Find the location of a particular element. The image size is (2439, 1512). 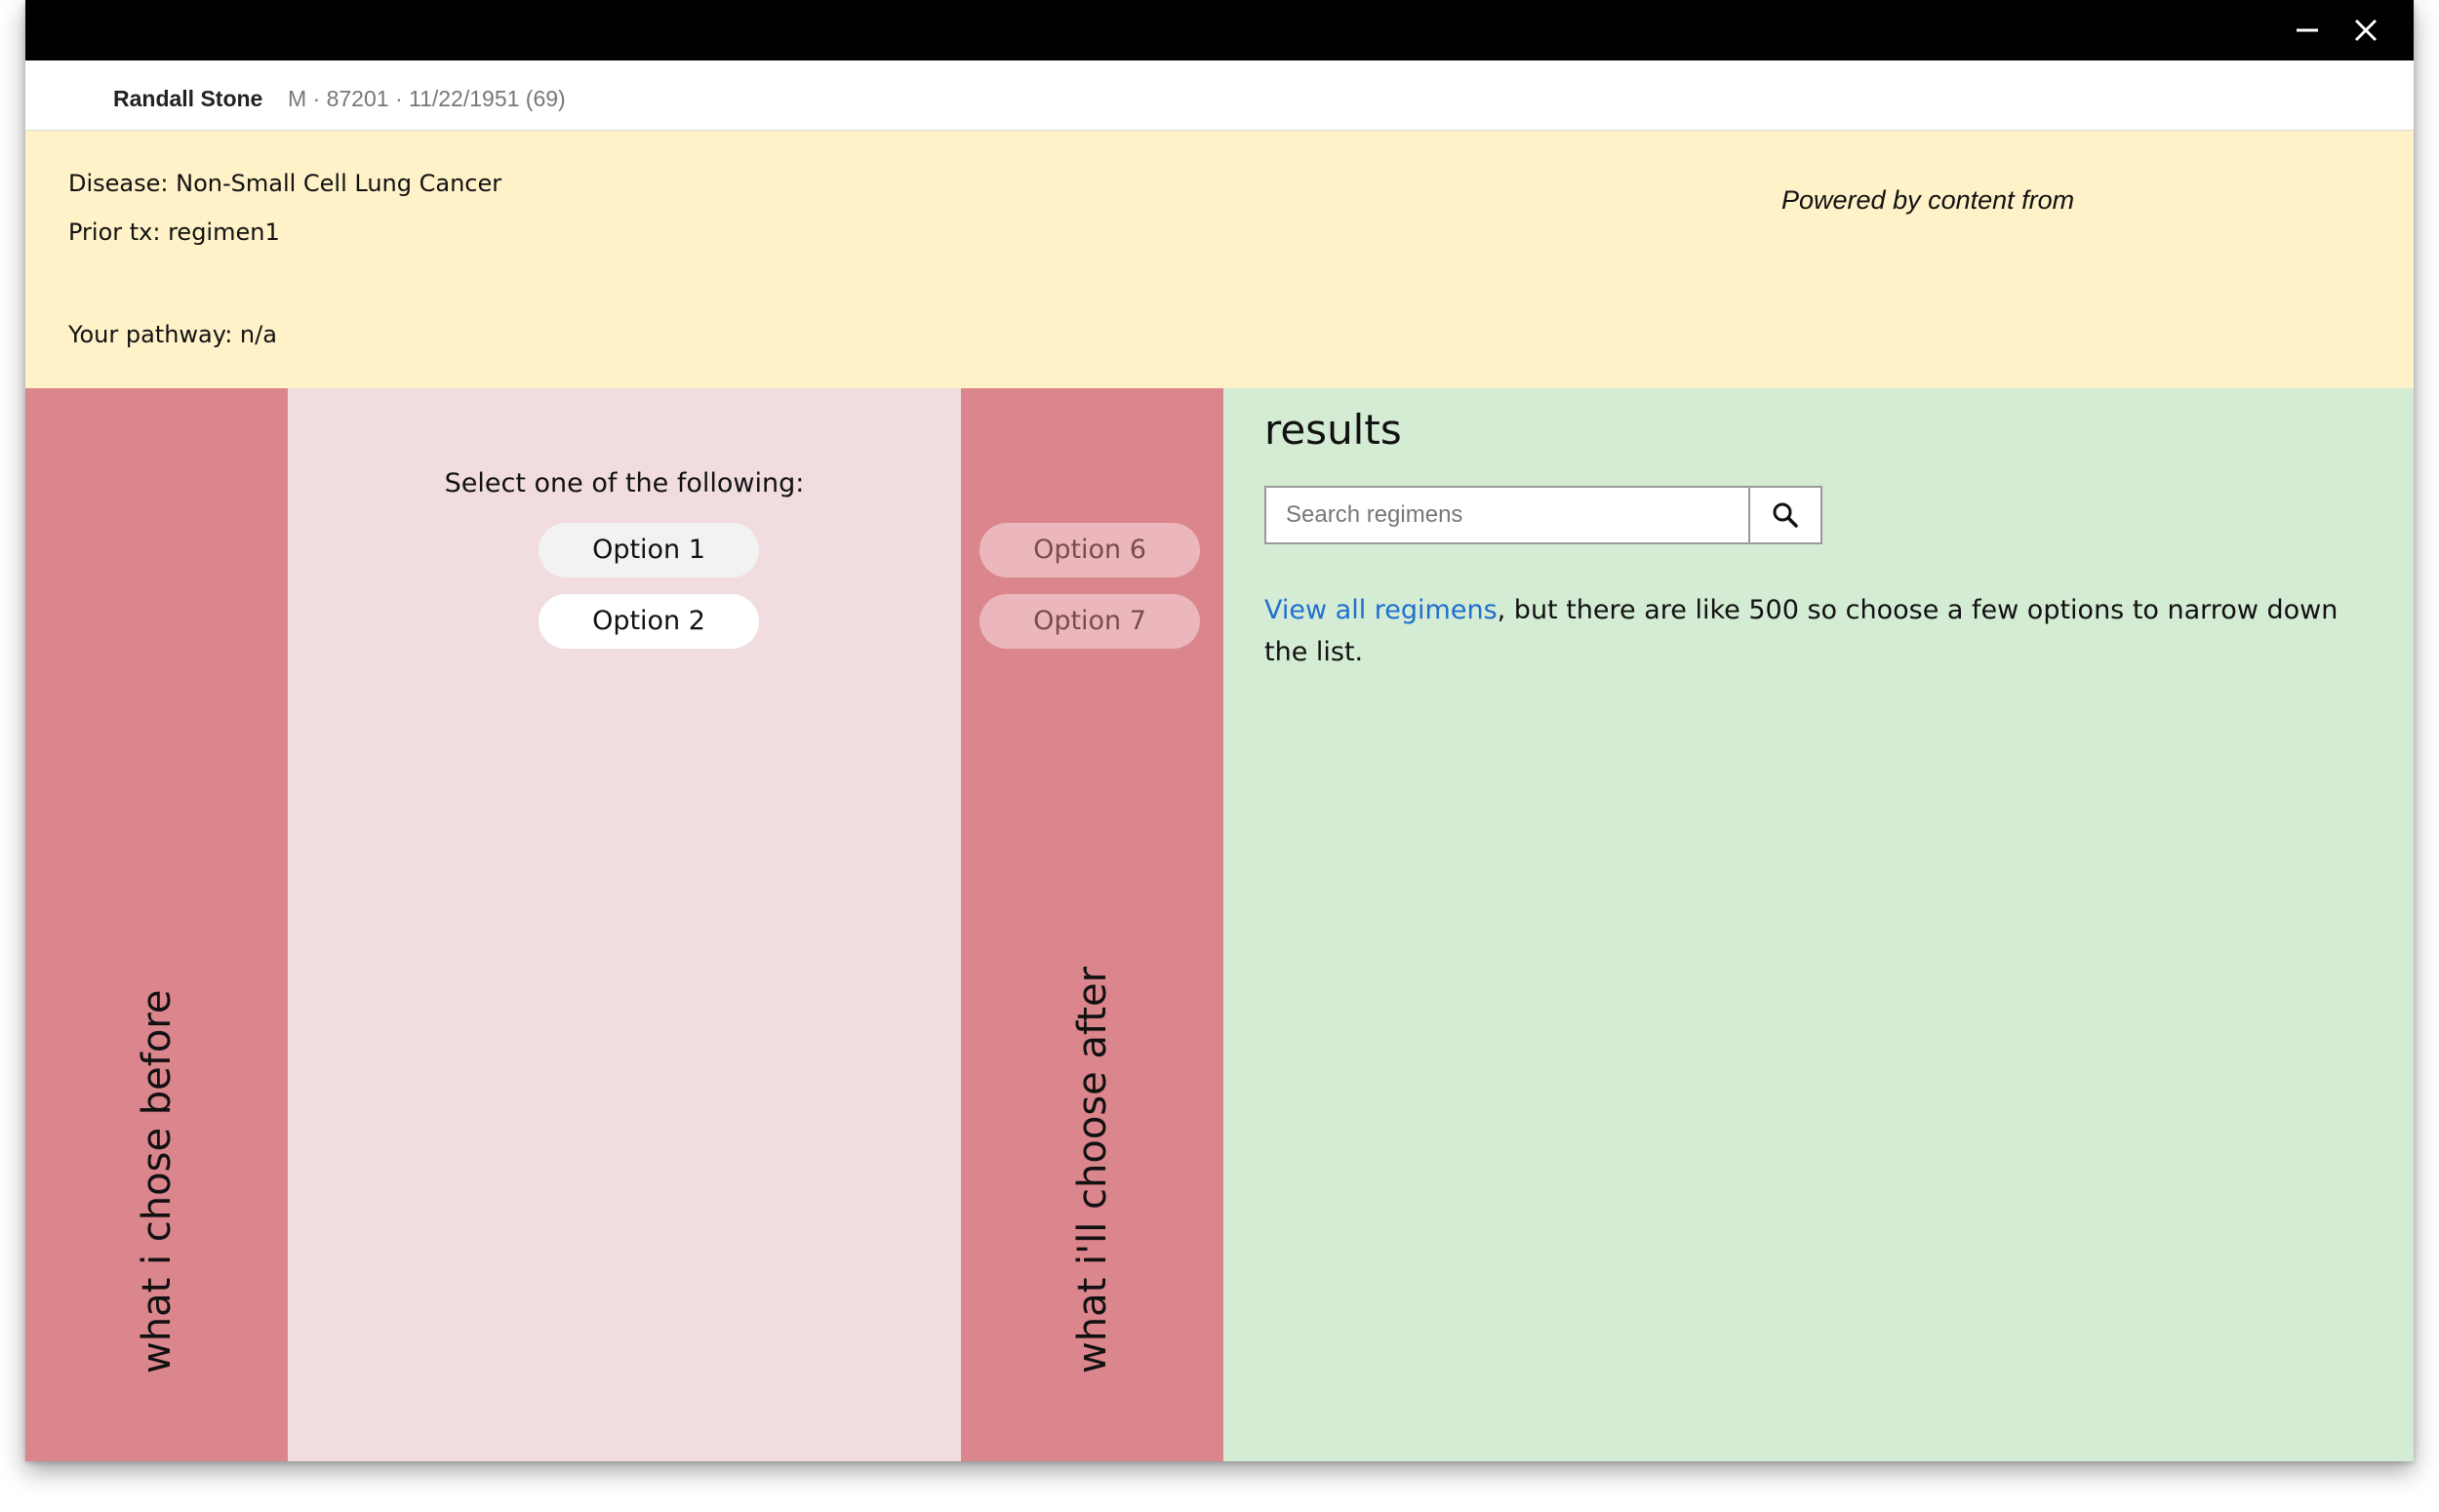

disease-text: Disease: Non-Small Cell Lung Cancer is located at coordinates (285, 183).